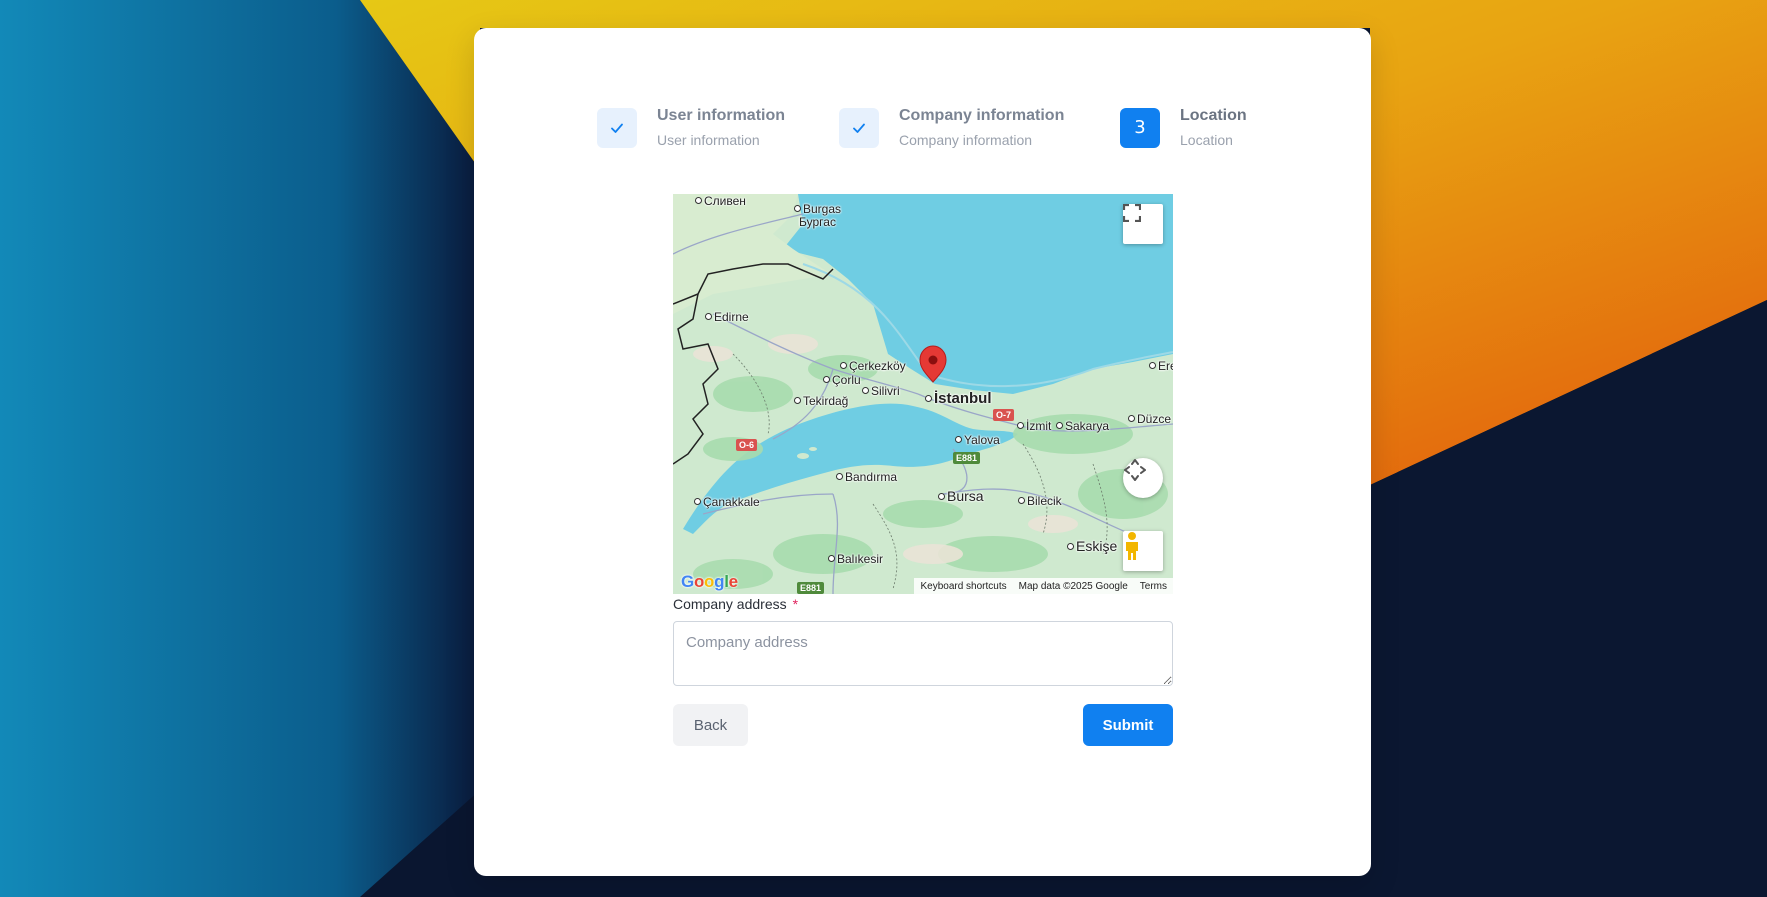  Describe the element at coordinates (1135, 470) in the screenshot. I see `camera-control-icon` at that location.